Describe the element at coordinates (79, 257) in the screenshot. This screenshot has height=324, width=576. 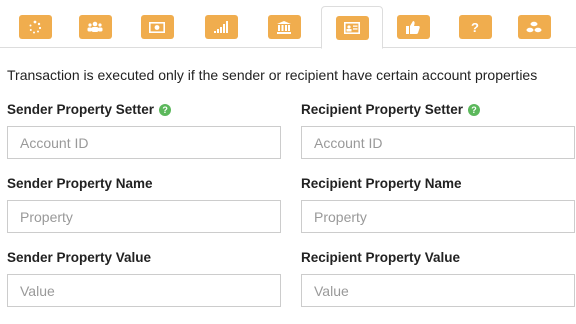
I see `sender-value-label: Sender Property Value` at that location.